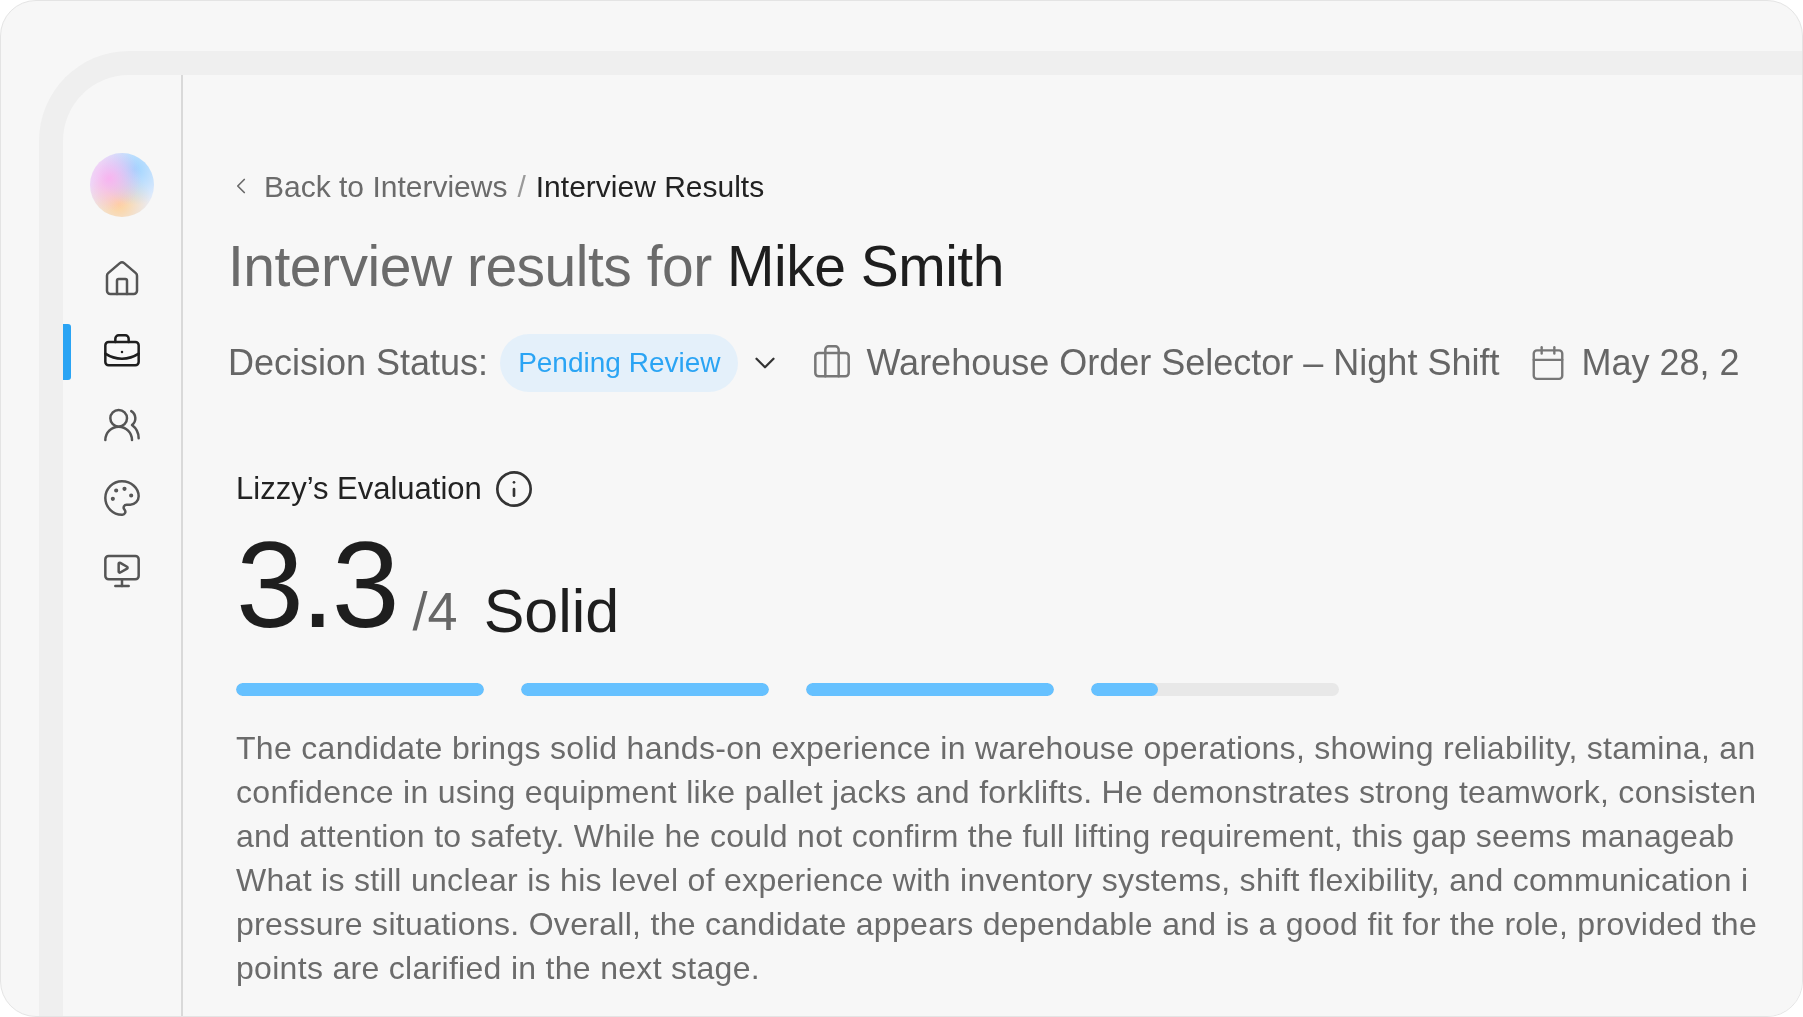 The height and width of the screenshot is (1017, 1803). I want to click on back-link: Back to Interviews, so click(368, 186).